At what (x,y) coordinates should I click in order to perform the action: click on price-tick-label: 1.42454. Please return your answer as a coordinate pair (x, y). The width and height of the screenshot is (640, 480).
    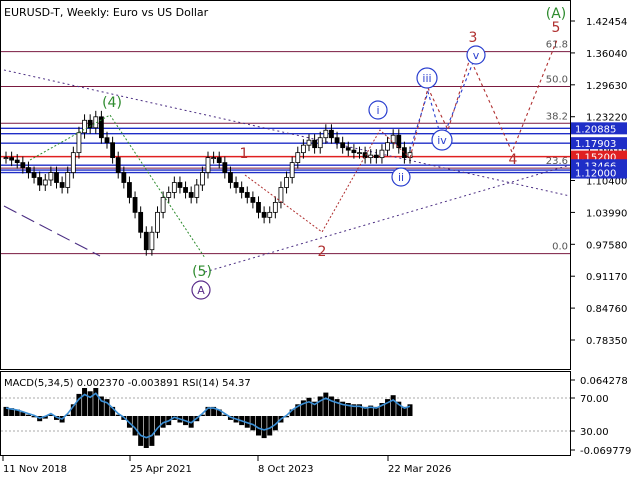
    Looking at the image, I should click on (606, 22).